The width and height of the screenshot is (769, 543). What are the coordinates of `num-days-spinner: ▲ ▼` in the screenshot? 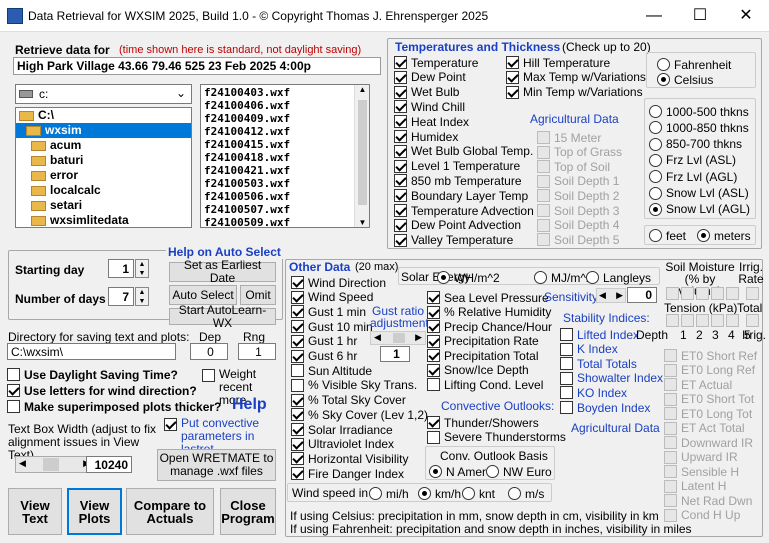 It's located at (142, 296).